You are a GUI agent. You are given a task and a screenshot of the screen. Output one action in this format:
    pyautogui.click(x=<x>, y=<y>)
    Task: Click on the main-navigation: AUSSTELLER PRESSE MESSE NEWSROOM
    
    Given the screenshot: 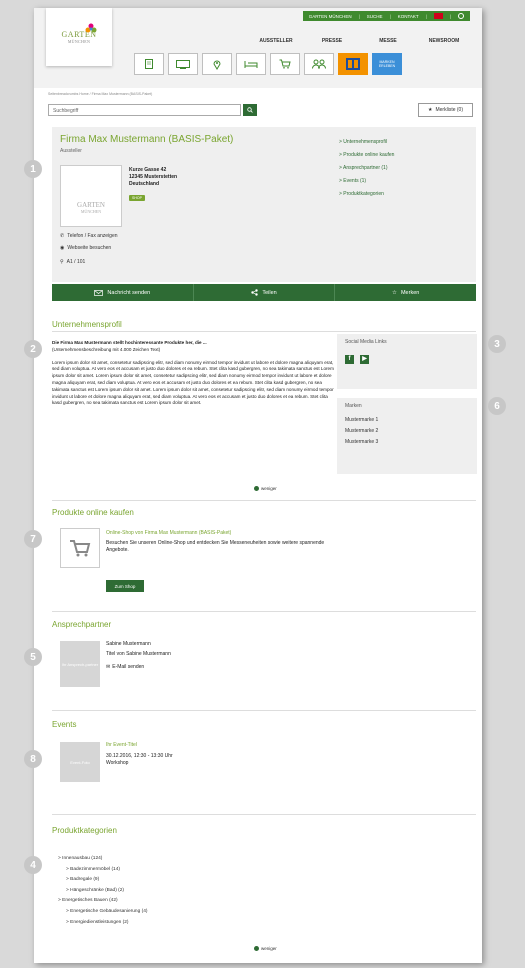 What is the action you would take?
    pyautogui.click(x=360, y=41)
    